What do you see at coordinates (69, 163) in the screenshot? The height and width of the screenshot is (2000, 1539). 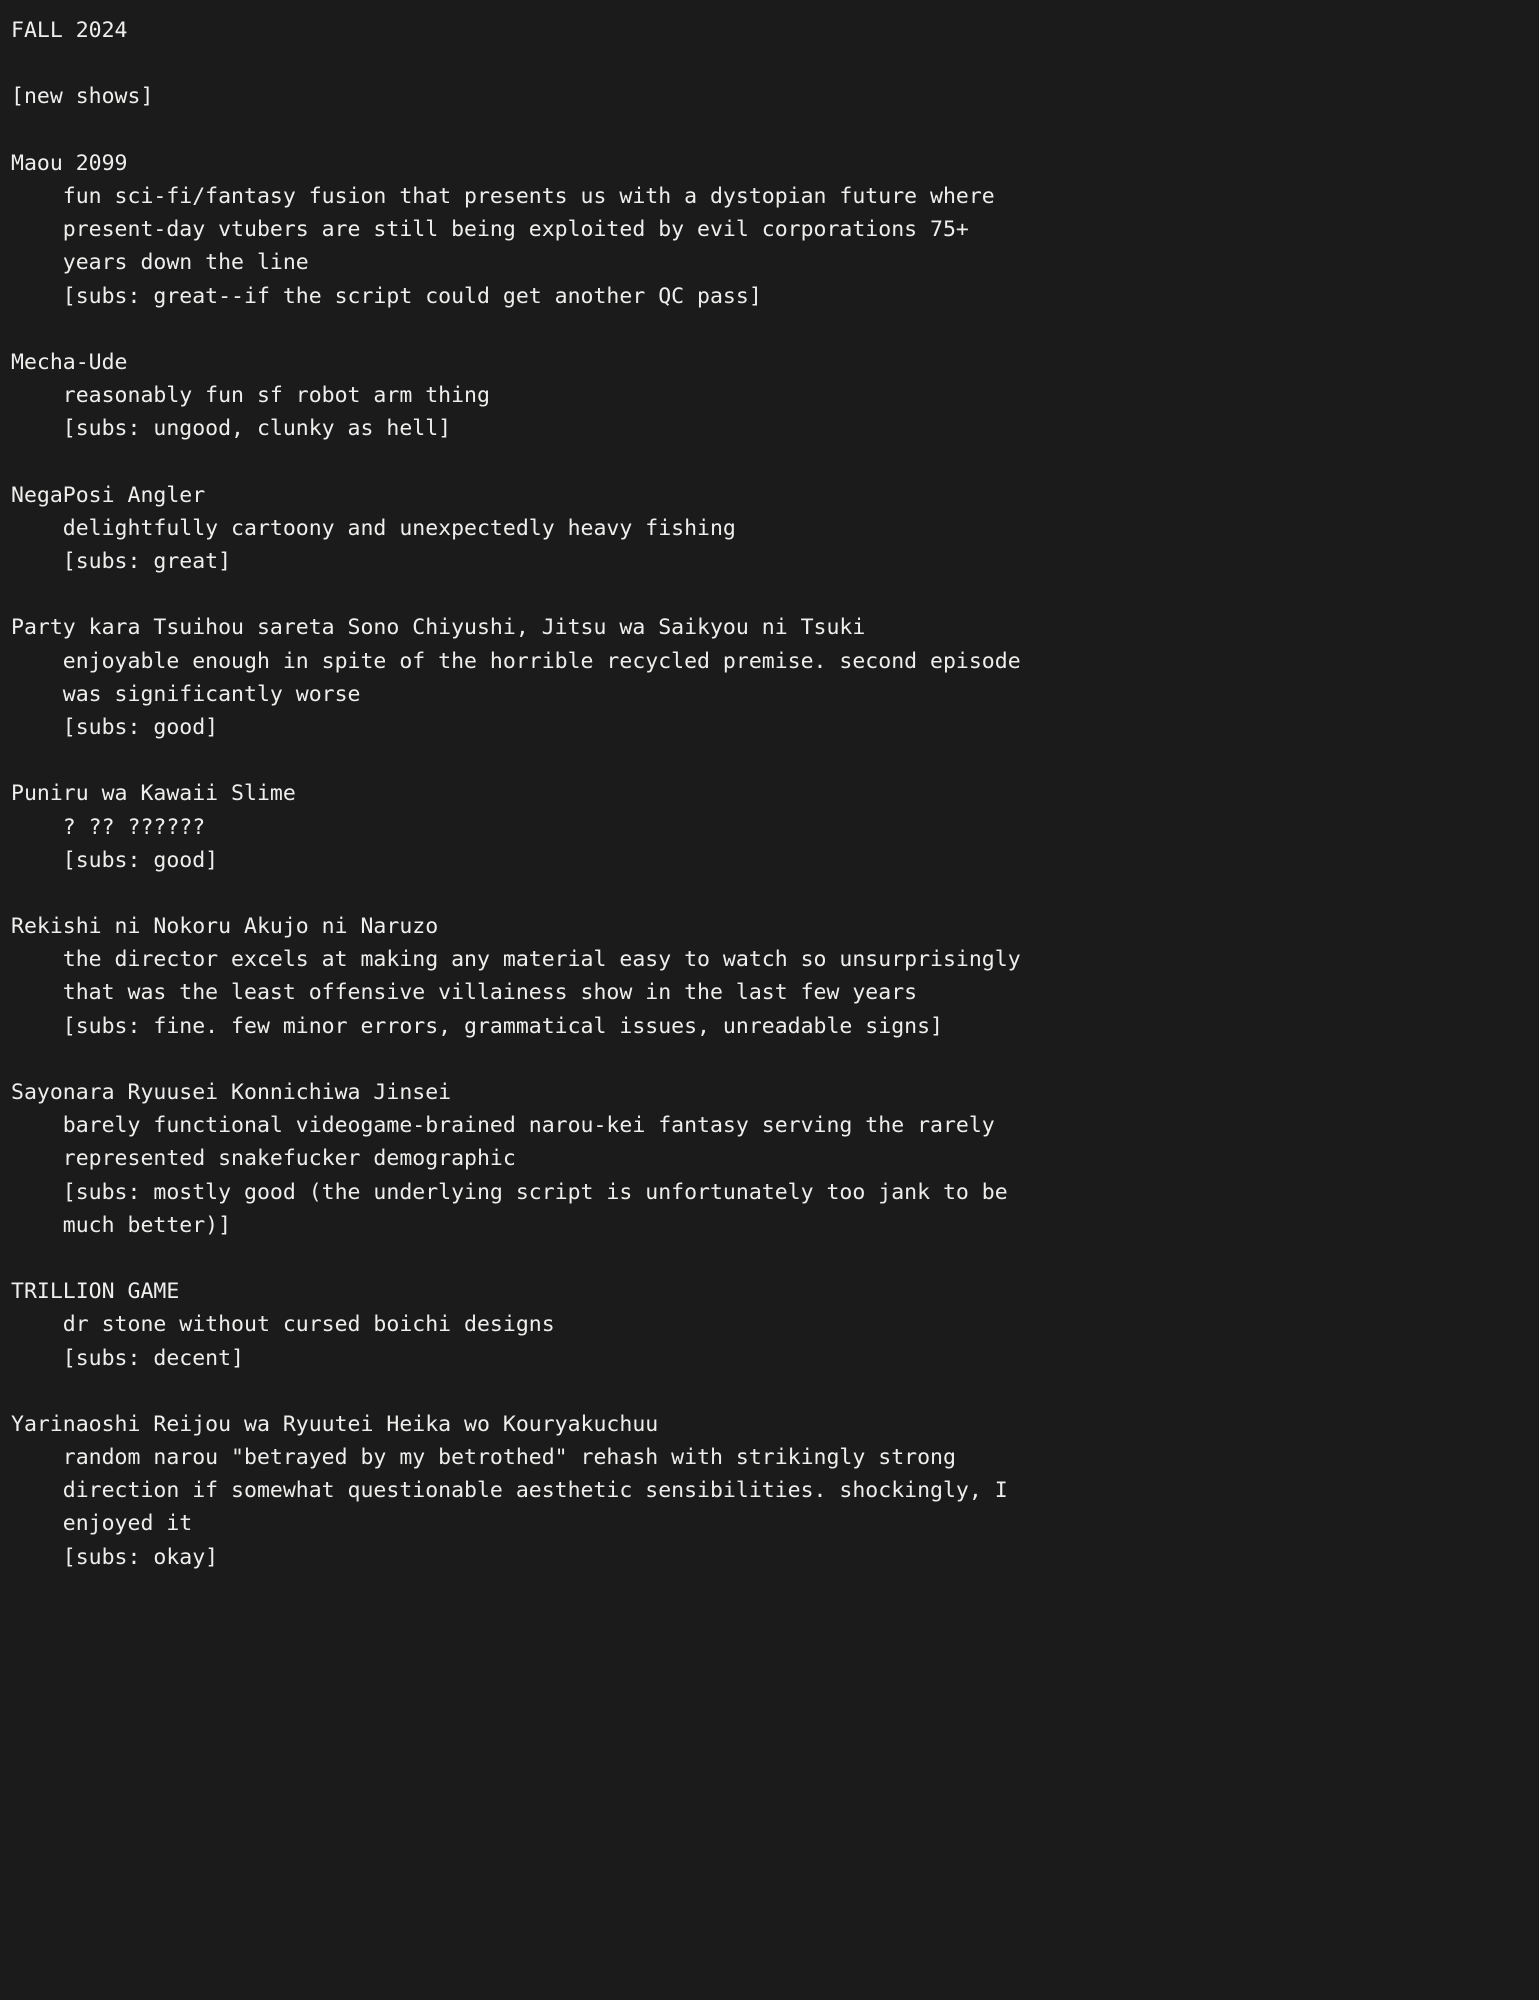 I see `show-title: Maou 2099` at bounding box center [69, 163].